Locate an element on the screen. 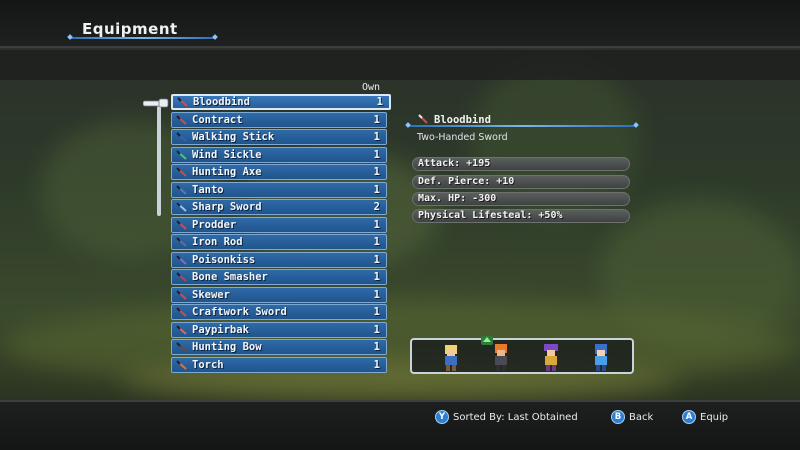 The image size is (800, 450). item-name: Skewer is located at coordinates (211, 294).